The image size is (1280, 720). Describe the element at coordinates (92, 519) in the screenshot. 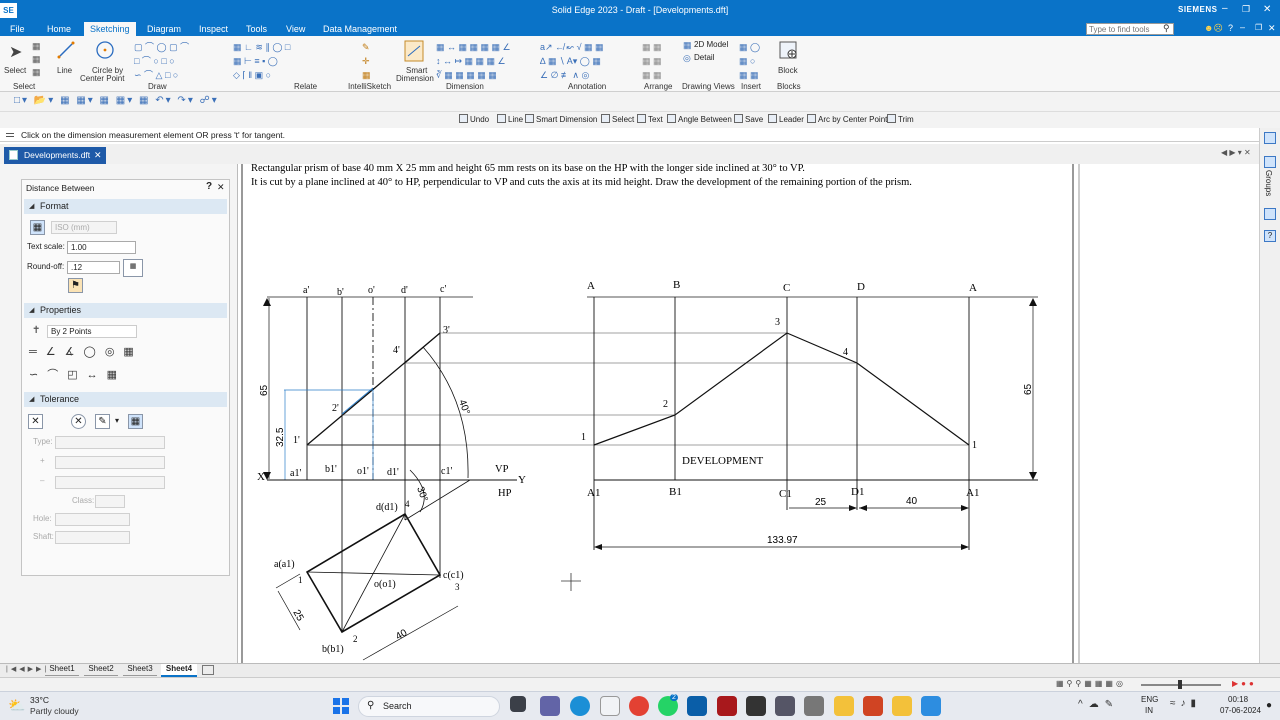

I see `hole-select` at that location.